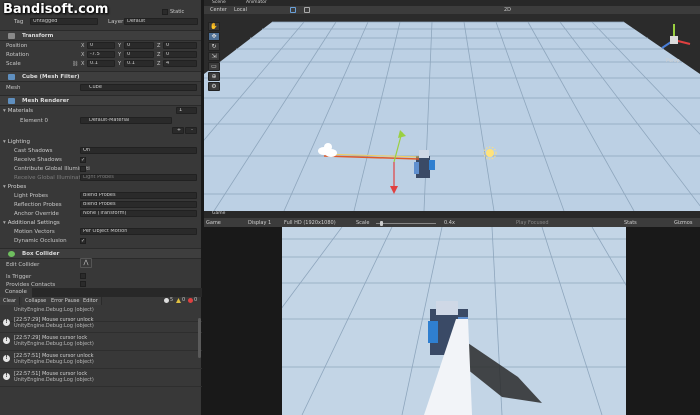 The height and width of the screenshot is (415, 700). Describe the element at coordinates (259, 223) in the screenshot. I see `display-dropdown: Display 1` at that location.